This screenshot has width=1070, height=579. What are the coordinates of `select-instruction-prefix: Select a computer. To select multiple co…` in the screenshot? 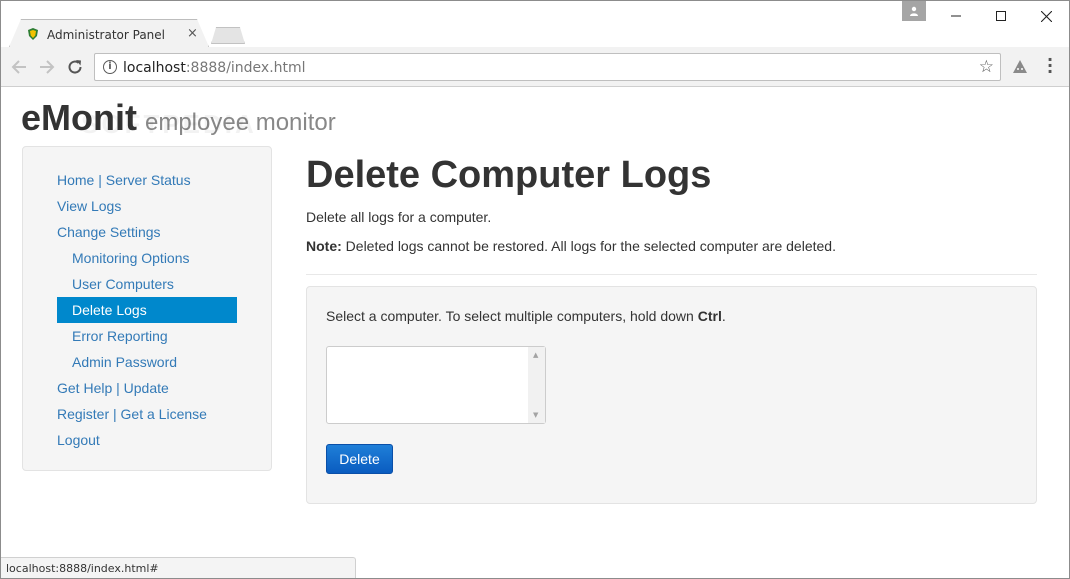 It's located at (512, 316).